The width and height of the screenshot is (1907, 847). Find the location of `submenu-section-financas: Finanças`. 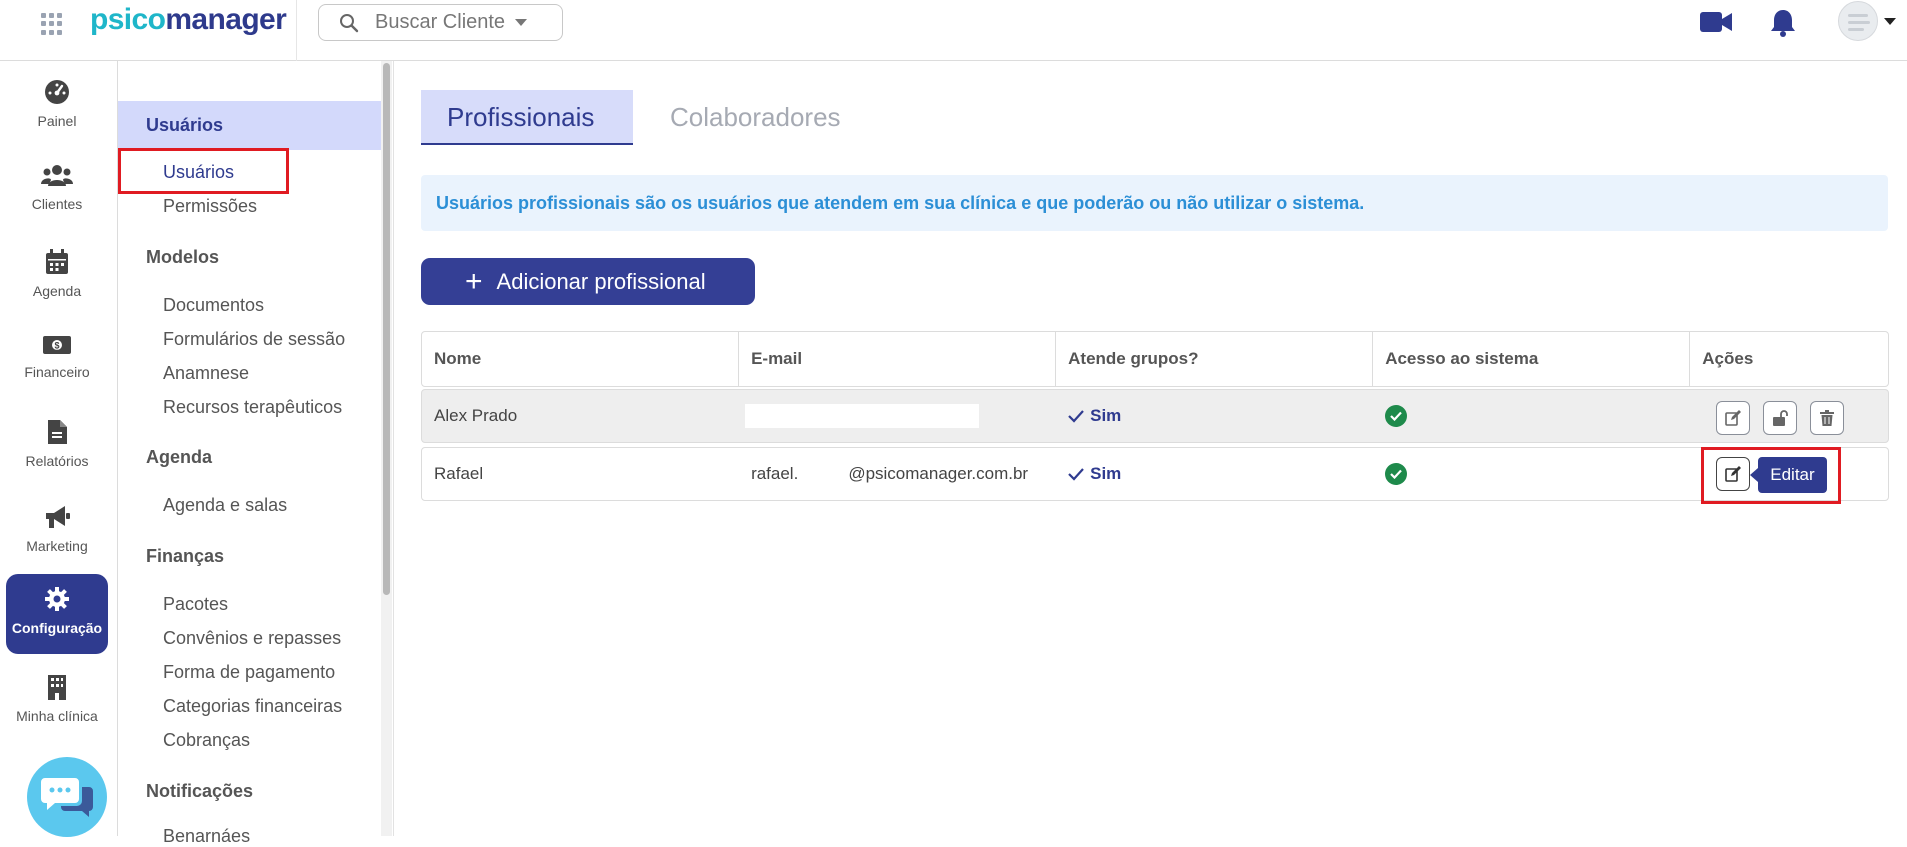

submenu-section-financas: Finanças is located at coordinates (185, 556).